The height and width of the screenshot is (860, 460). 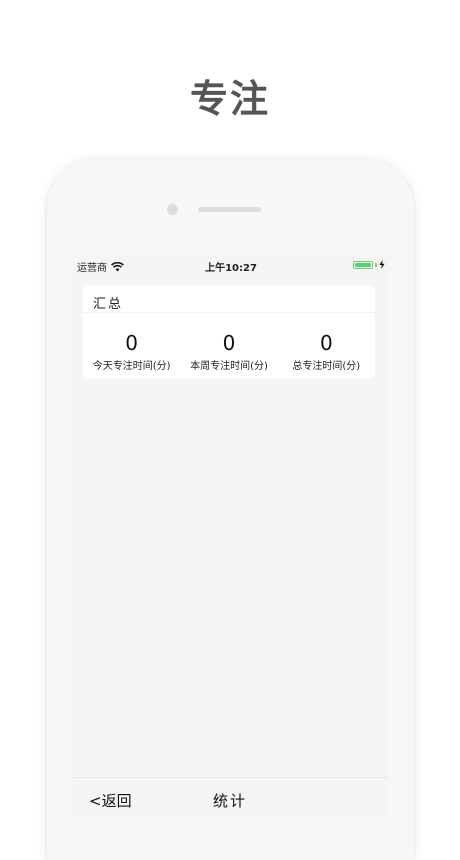 I want to click on summary-card: 汇总 0 今天专注时间(分) 0 本周专注时间(分) 0 总专注时间(分), so click(x=229, y=332).